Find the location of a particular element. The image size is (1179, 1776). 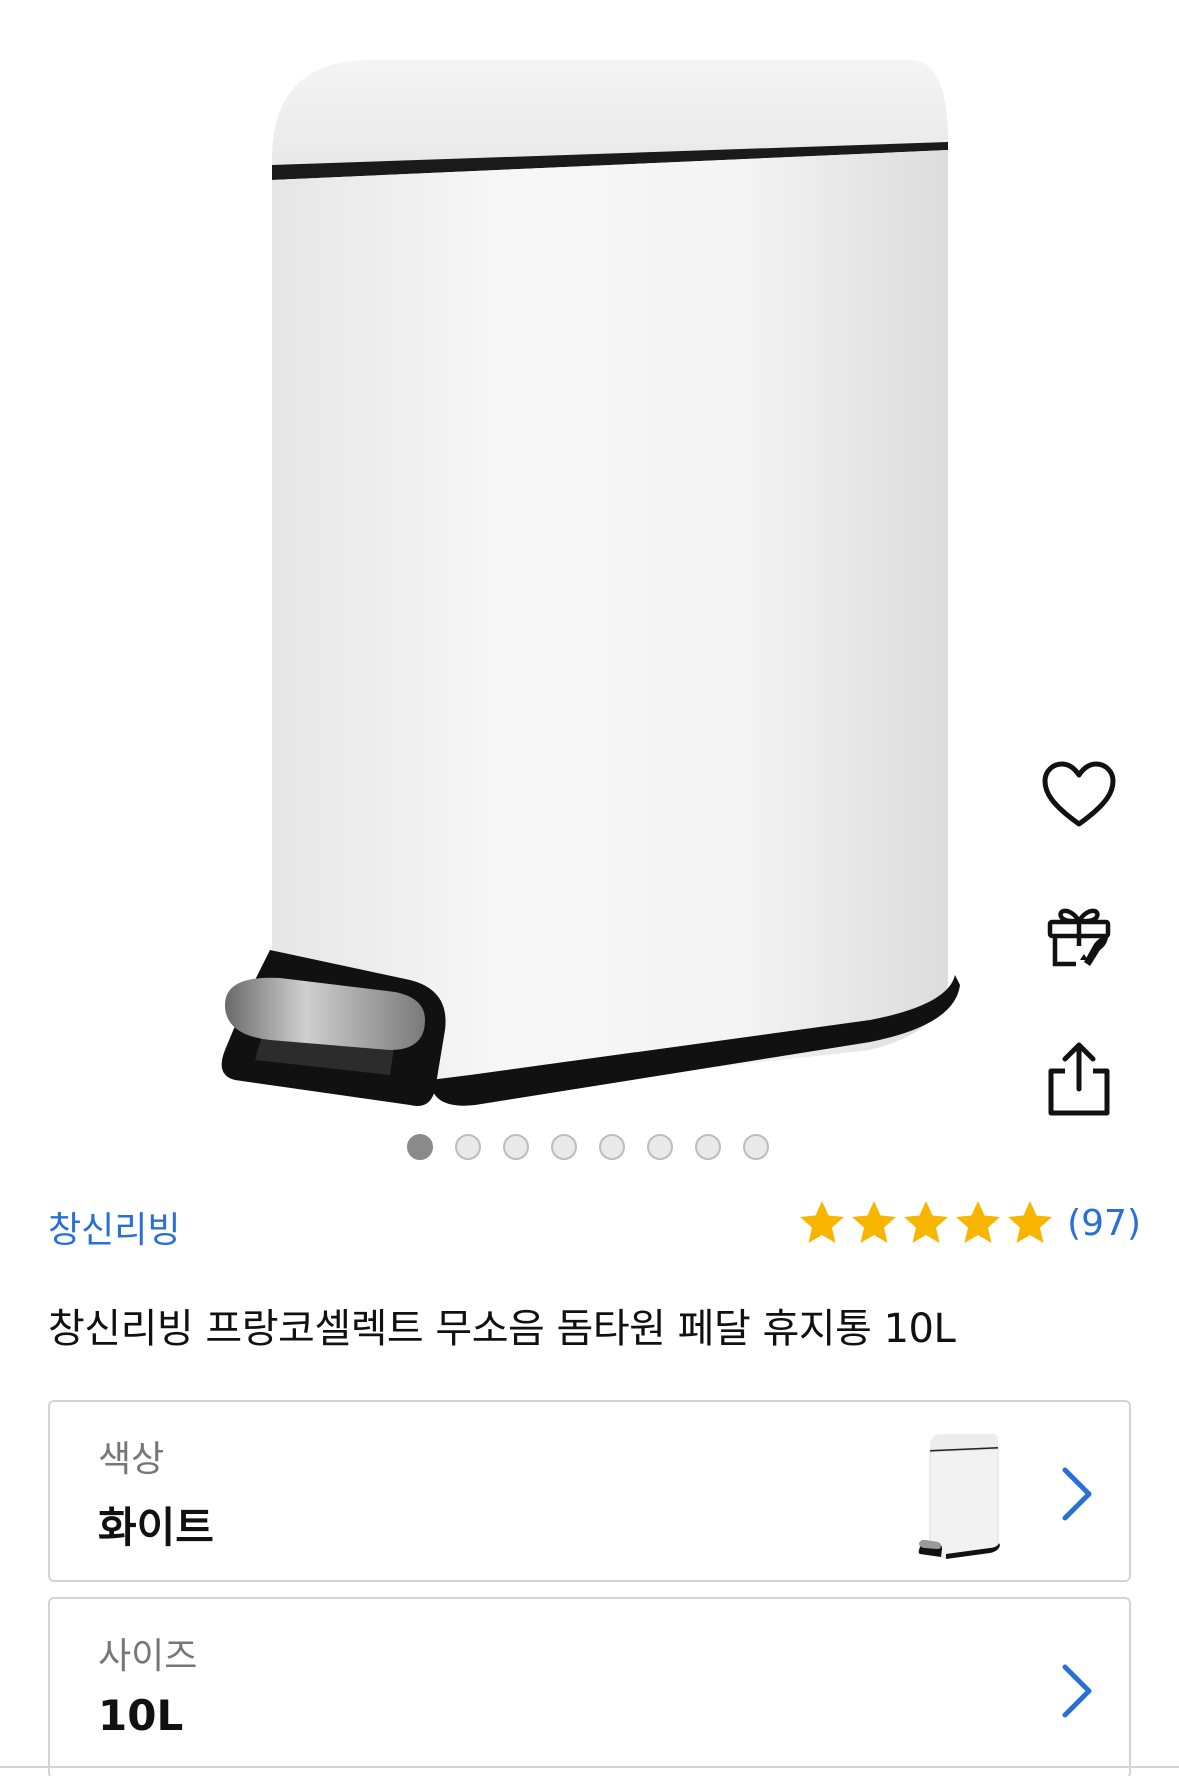

rating-summary: (97) is located at coordinates (969, 1223).